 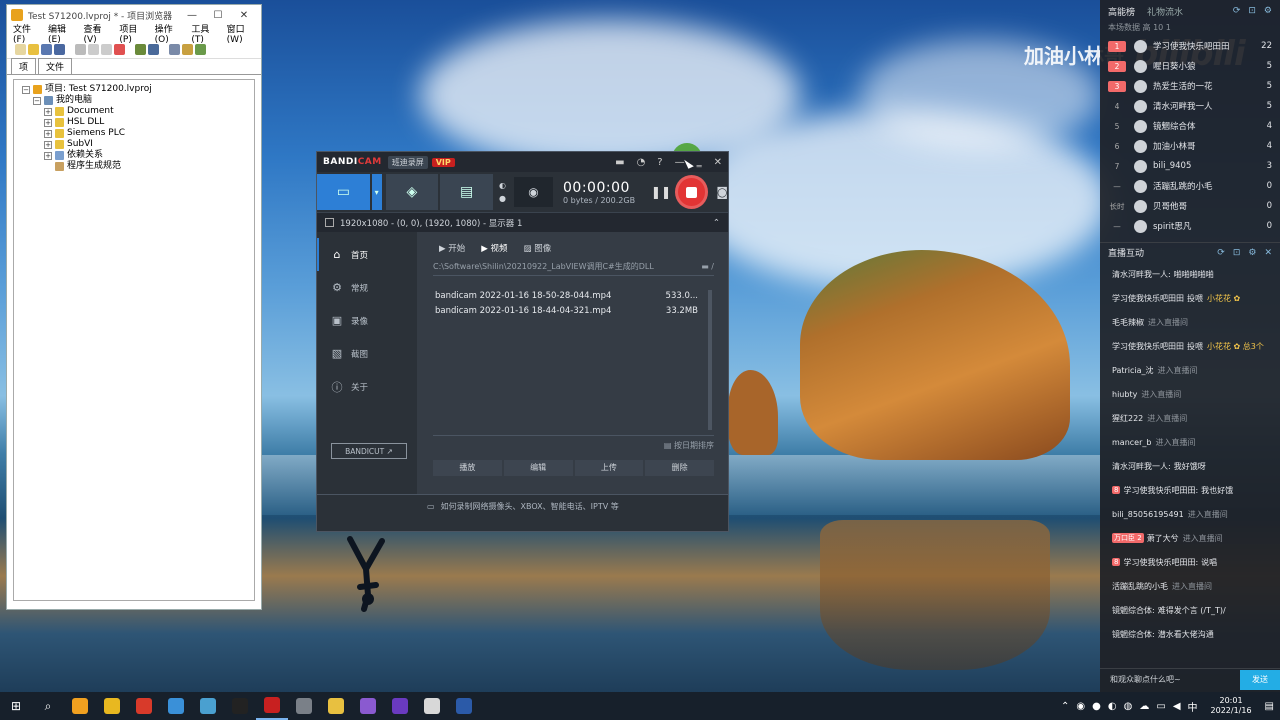 What do you see at coordinates (134, 89) in the screenshot?
I see `tree-node: − 项目: Test S71200.lvproj` at bounding box center [134, 89].